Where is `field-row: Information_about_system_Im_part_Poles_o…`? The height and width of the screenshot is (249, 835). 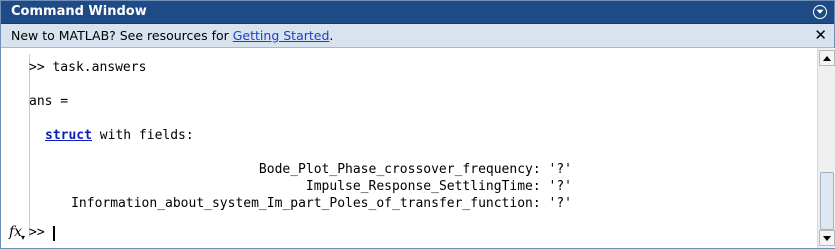
field-row: Information_about_system_Im_part_Poles_o… is located at coordinates (321, 203).